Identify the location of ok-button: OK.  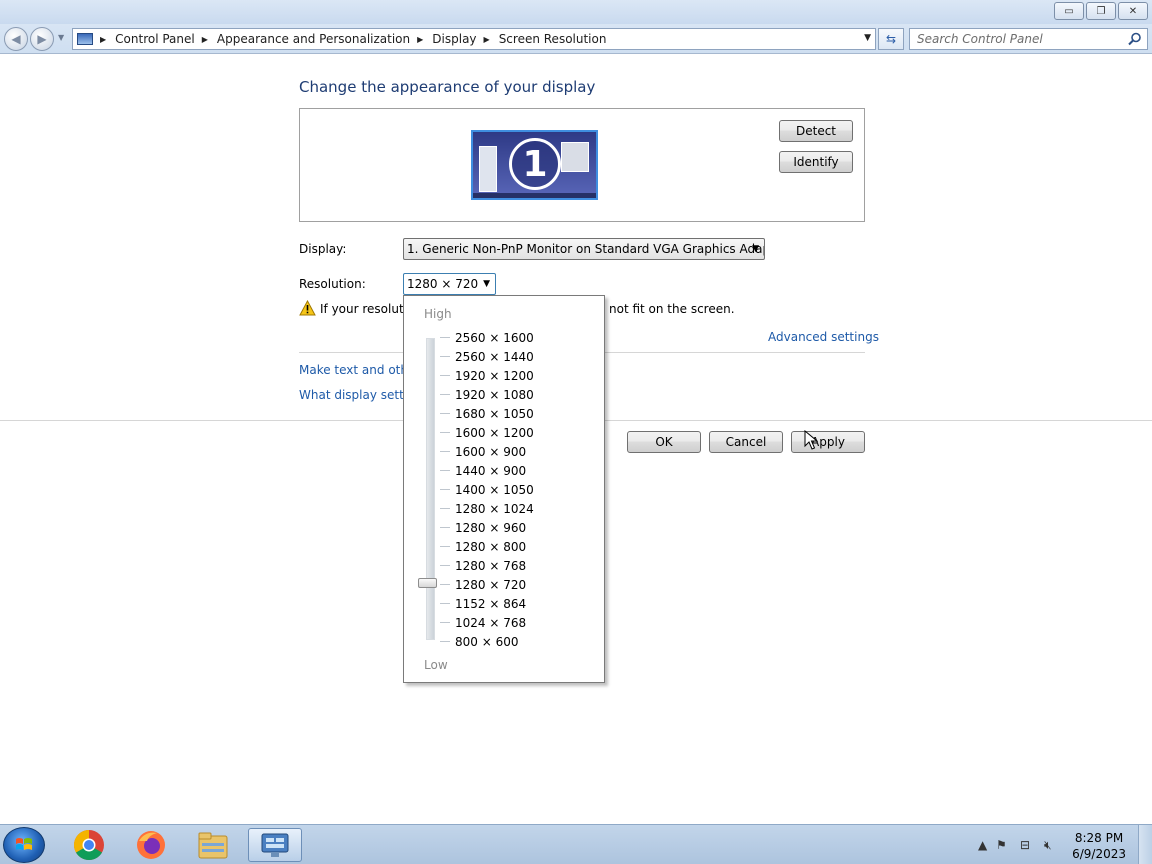
(664, 442).